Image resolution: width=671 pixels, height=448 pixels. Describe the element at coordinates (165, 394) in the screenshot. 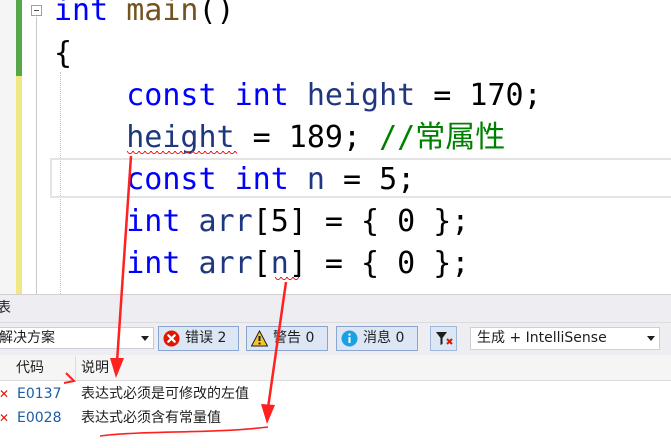

I see `error-description: 表达式必须是可修改的左值` at that location.